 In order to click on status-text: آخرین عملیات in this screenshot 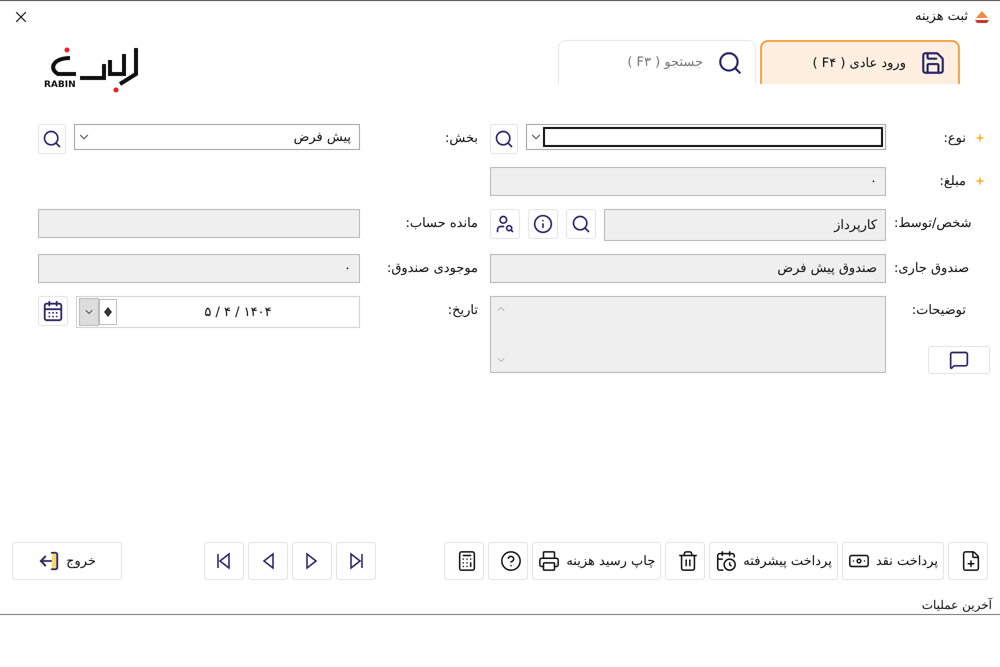, I will do `click(957, 605)`.